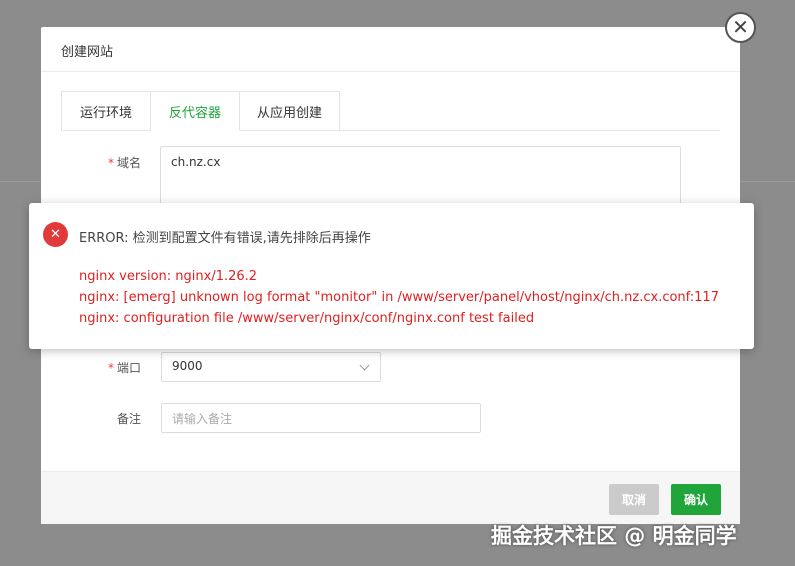 The image size is (795, 566). Describe the element at coordinates (614, 536) in the screenshot. I see `watermark-text: 掘金技术社区 @ 明金同学` at that location.